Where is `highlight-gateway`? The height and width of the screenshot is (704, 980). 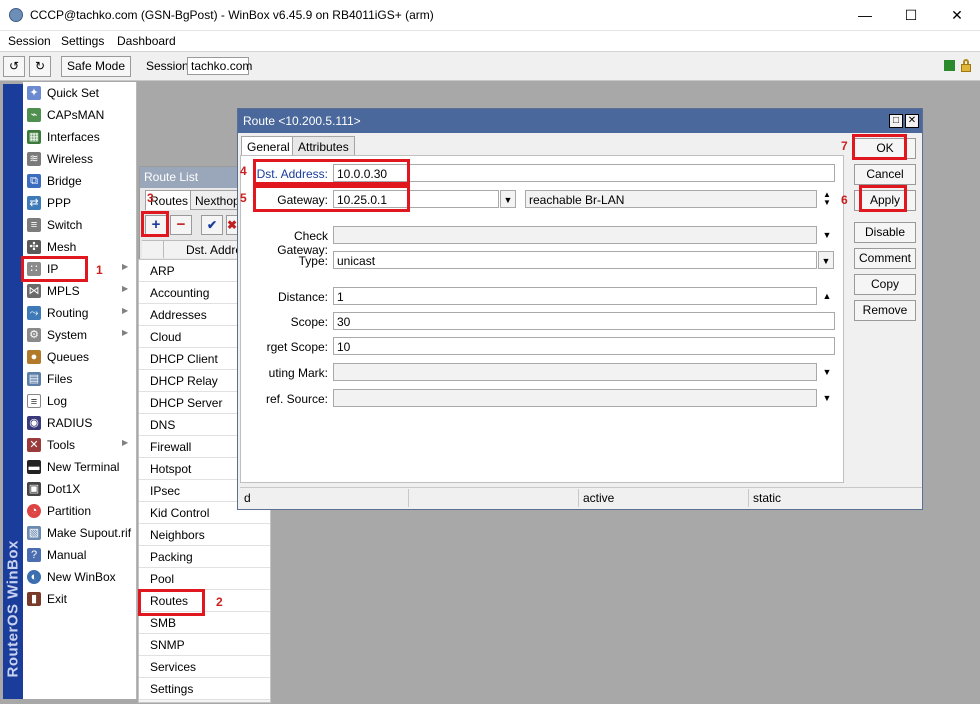 highlight-gateway is located at coordinates (331, 198).